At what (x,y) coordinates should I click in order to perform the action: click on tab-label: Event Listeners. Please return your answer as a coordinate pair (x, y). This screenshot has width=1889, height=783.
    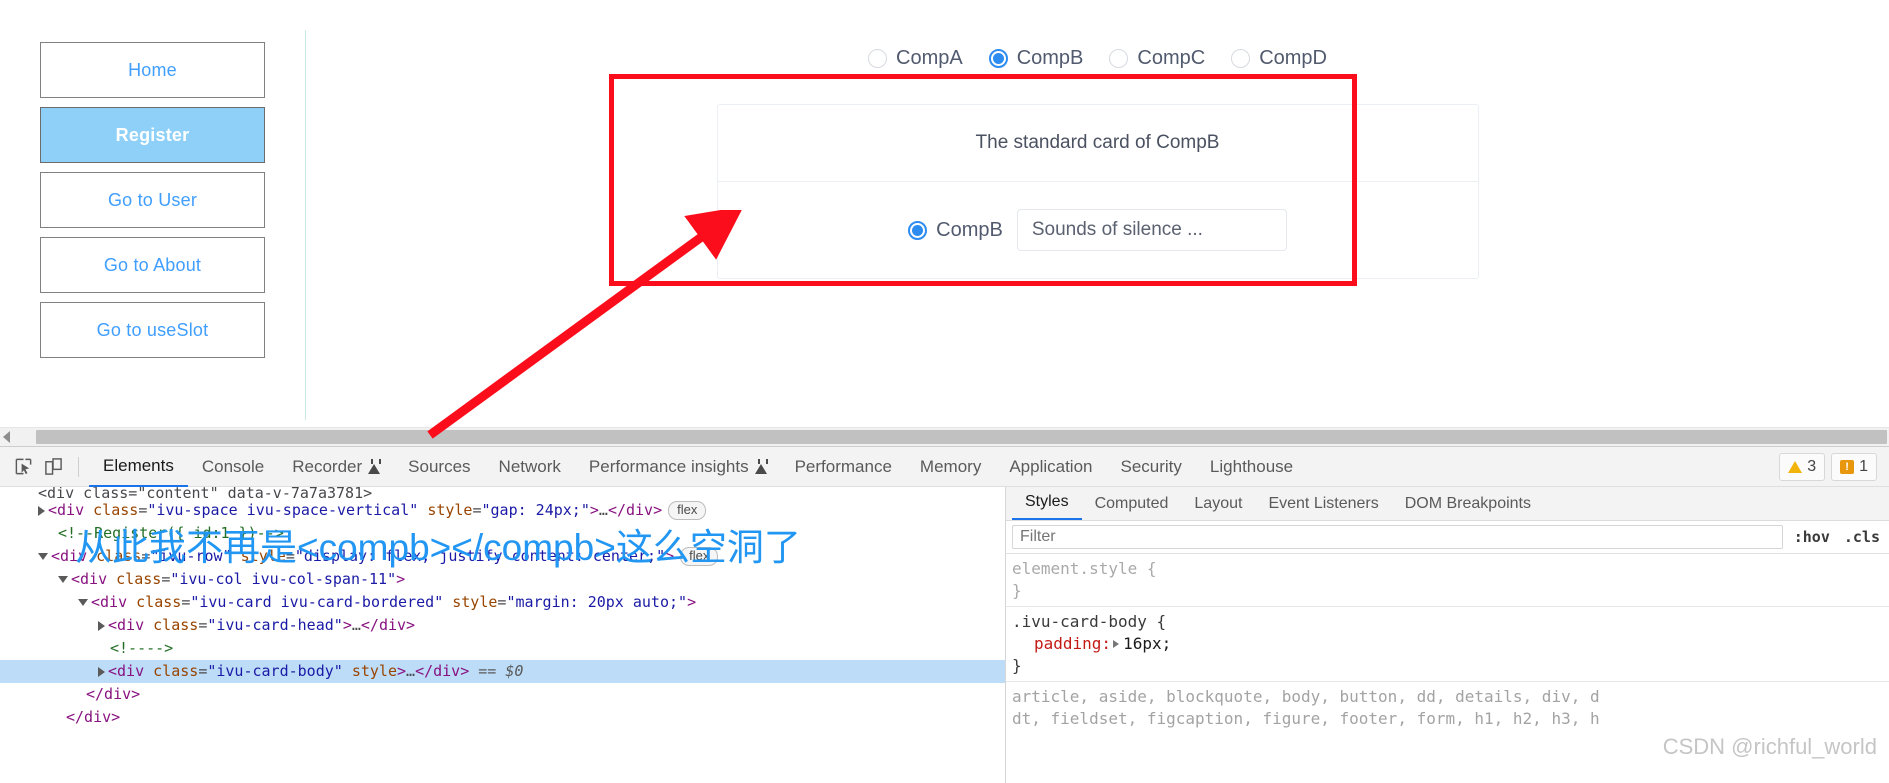
    Looking at the image, I should click on (1323, 503).